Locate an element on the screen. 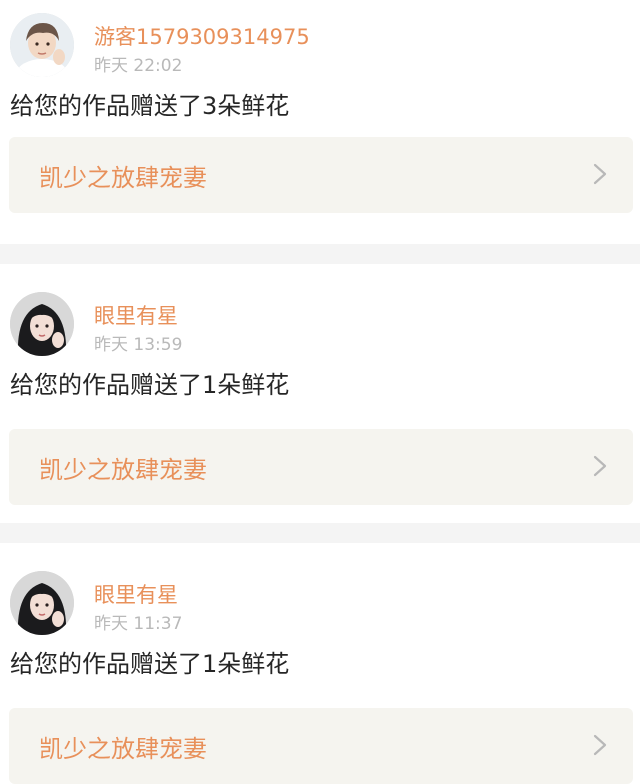  notification-message: 给您的作品赠送了3朵鲜花 is located at coordinates (150, 106).